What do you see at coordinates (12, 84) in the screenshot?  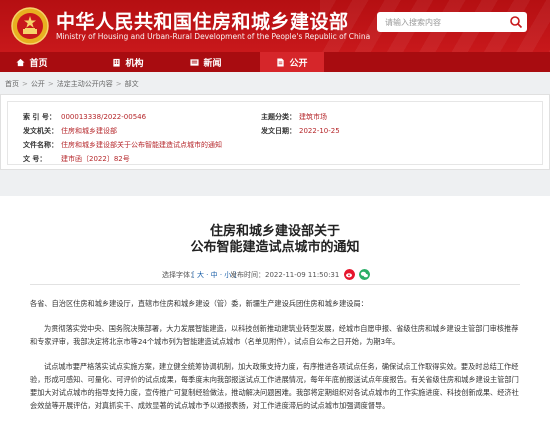 I see `breadcrumb-item-home: 首页` at bounding box center [12, 84].